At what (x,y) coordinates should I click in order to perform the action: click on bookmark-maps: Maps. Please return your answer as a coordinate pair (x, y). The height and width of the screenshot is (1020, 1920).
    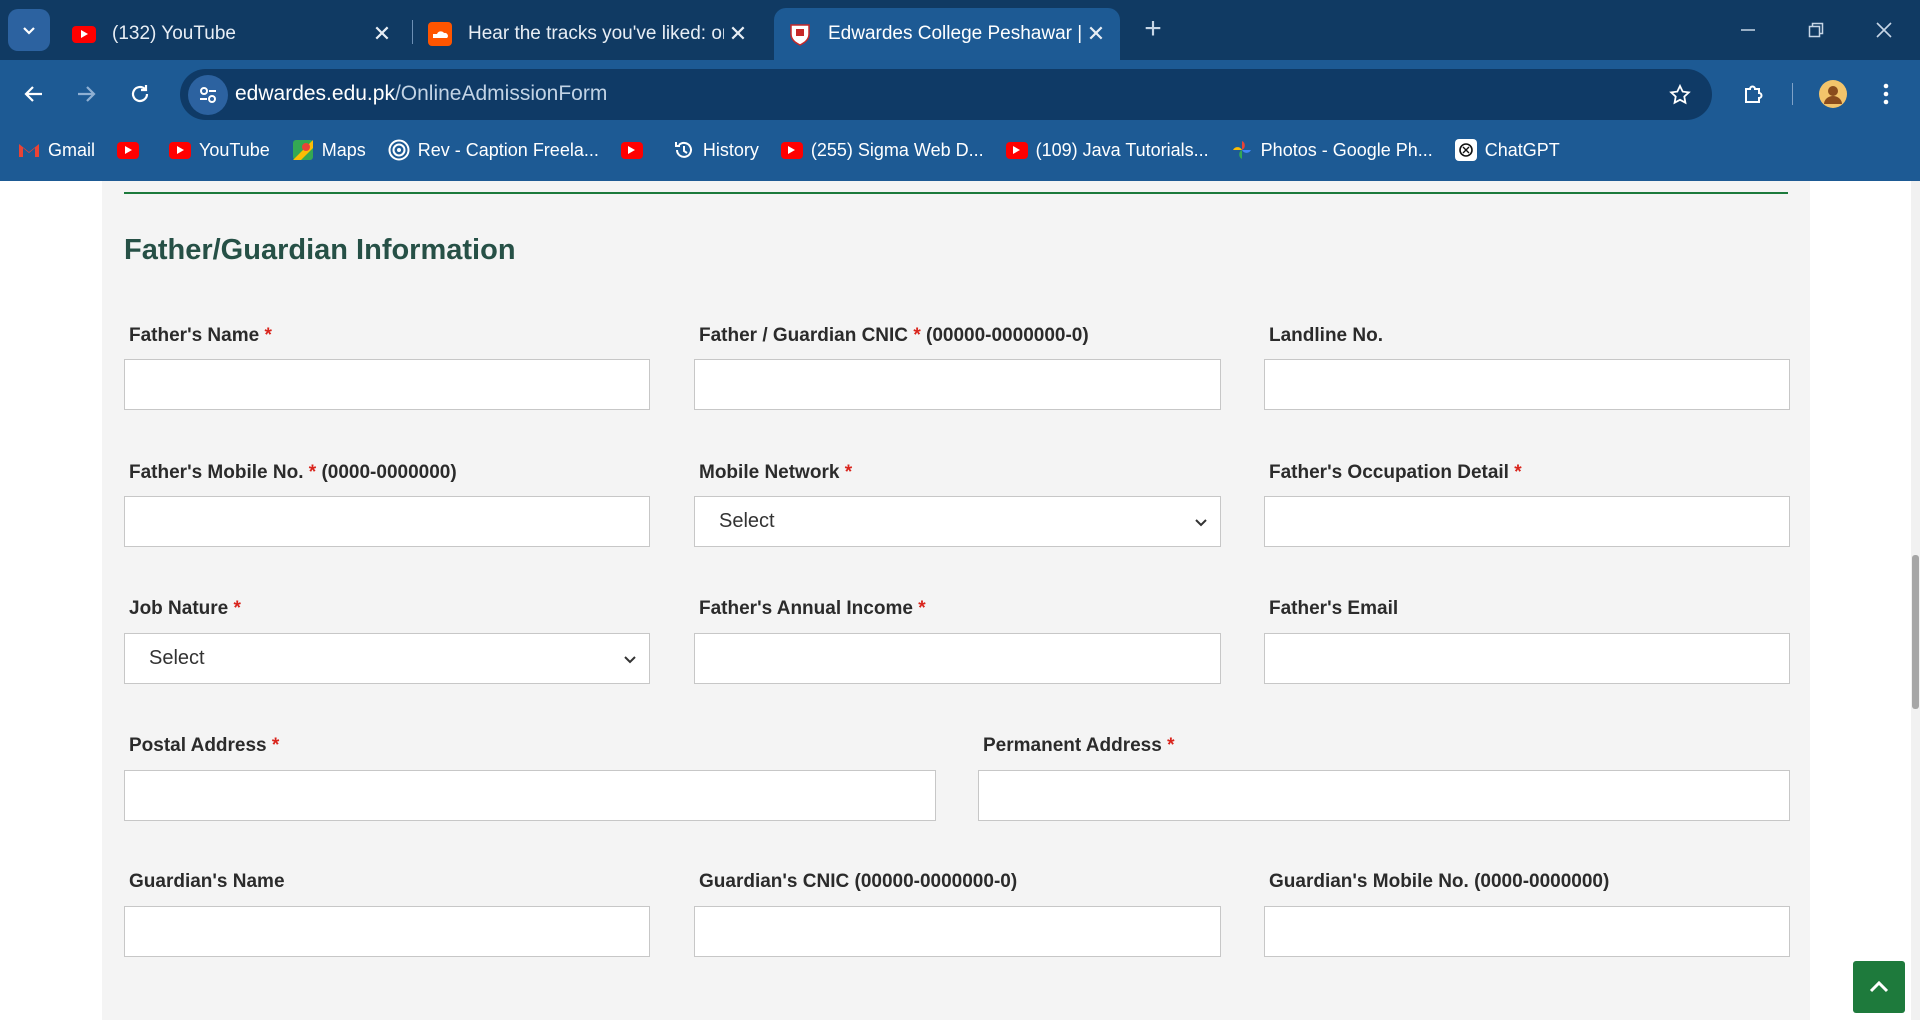
    Looking at the image, I should click on (329, 150).